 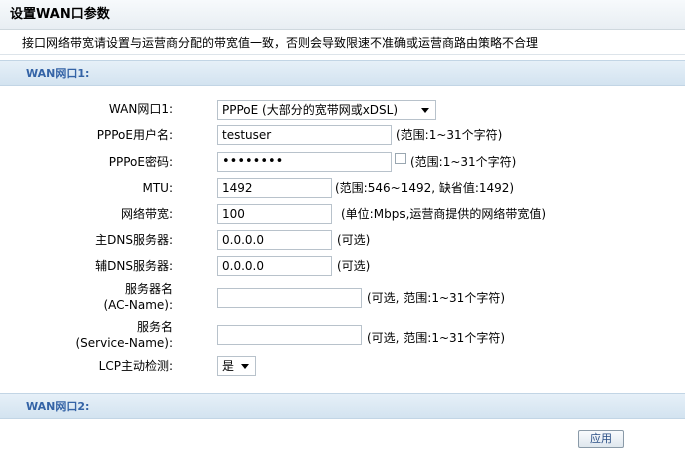 What do you see at coordinates (444, 214) in the screenshot?
I see `bandwidth-hint: (单位:Mbps,运营商提供的网络带宽值)` at bounding box center [444, 214].